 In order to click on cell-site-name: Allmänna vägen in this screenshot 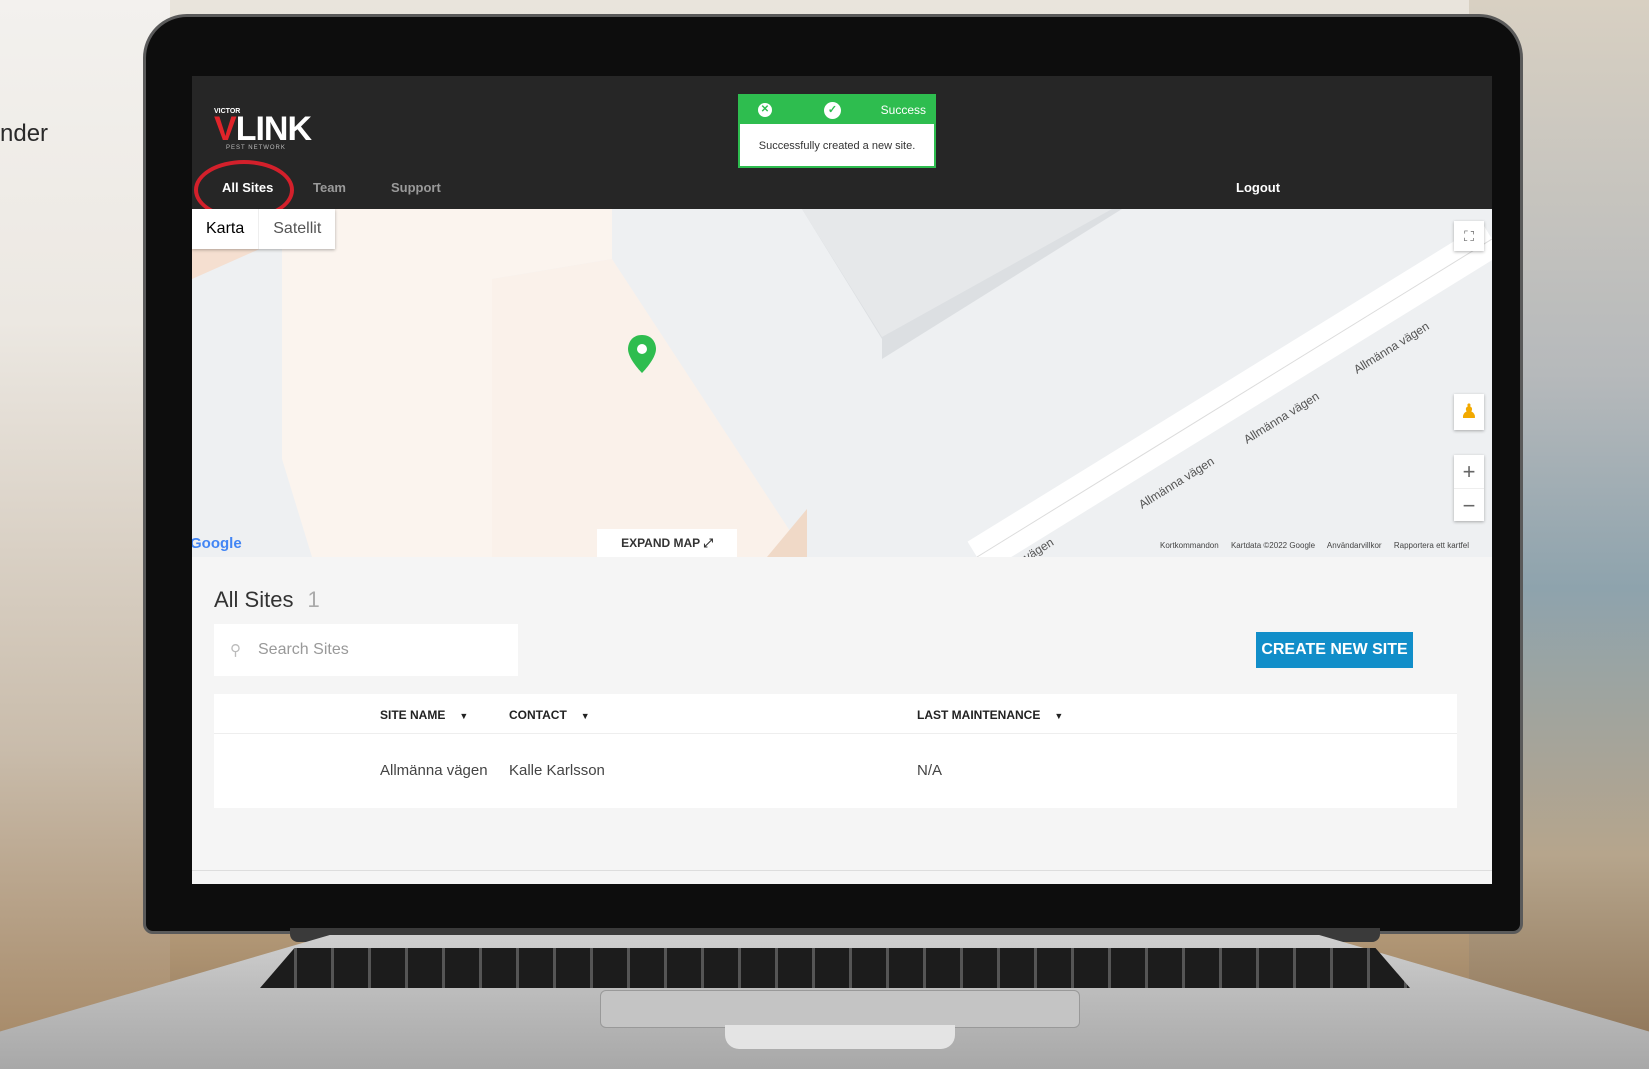, I will do `click(434, 770)`.